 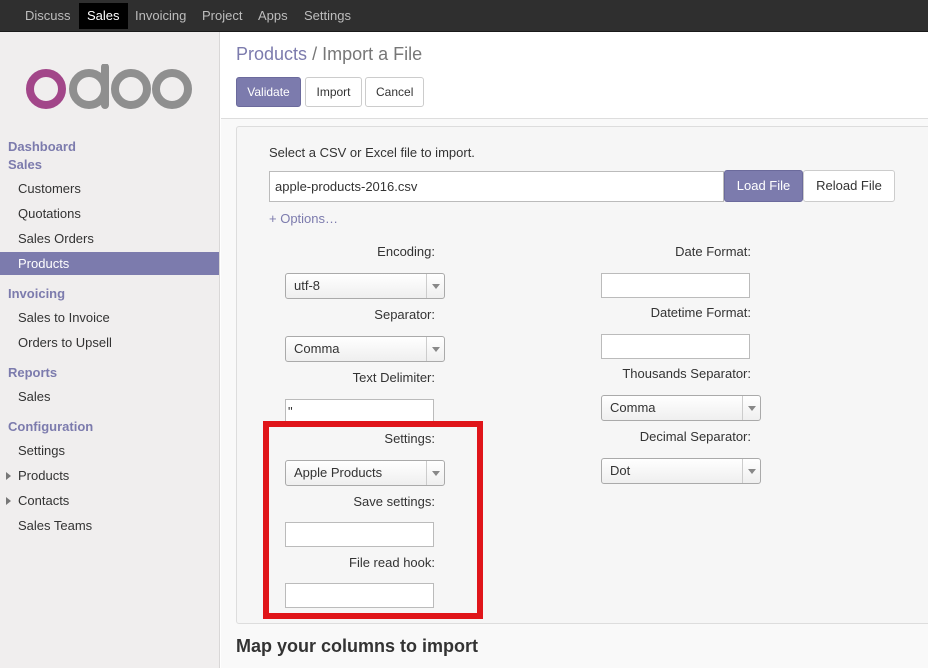 I want to click on menu-item-sales-to-invoice: Sales to Invoice, so click(x=109, y=317).